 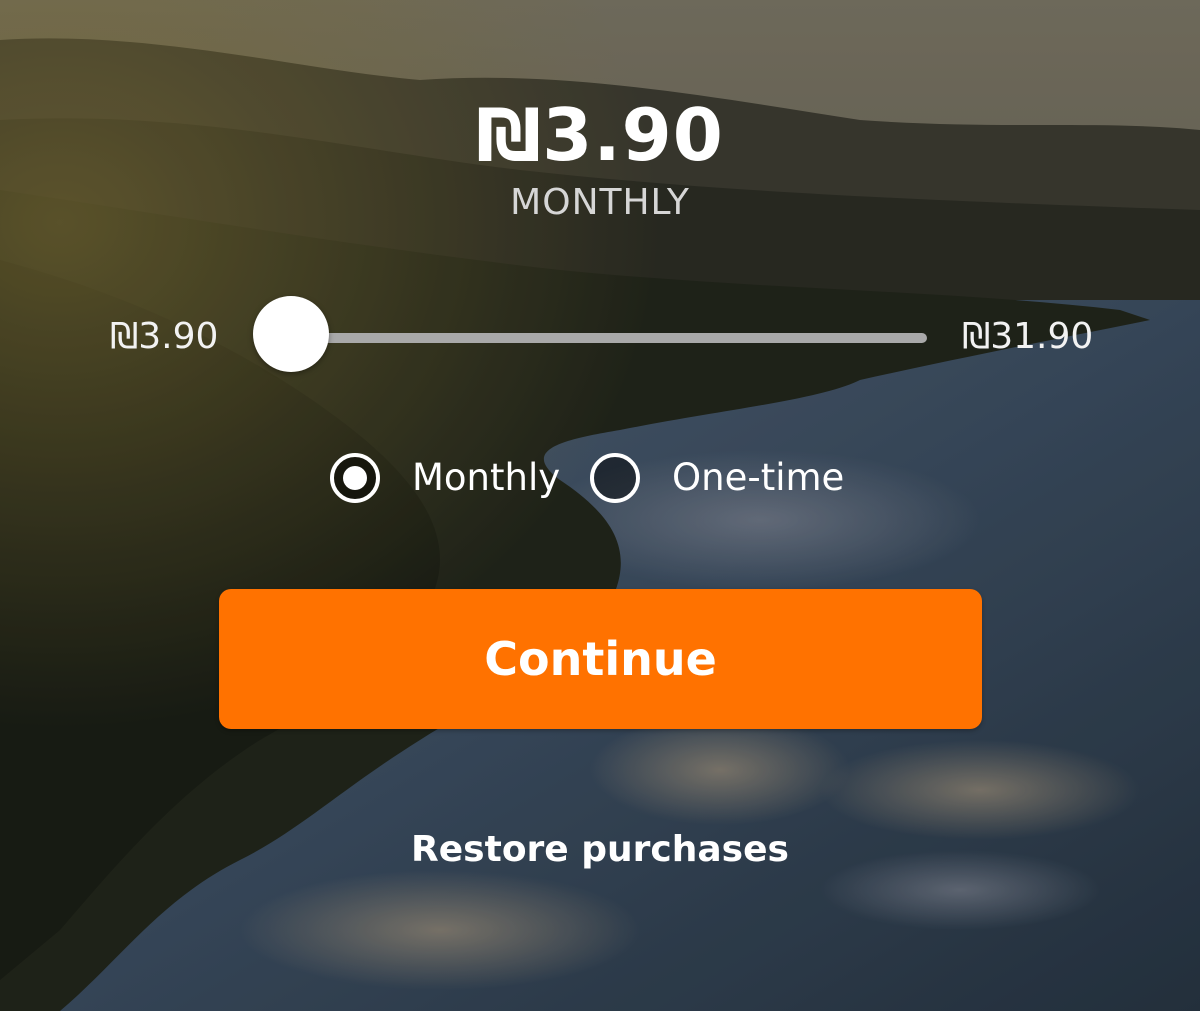 I want to click on radio-option-monthly: Monthly, so click(x=445, y=478).